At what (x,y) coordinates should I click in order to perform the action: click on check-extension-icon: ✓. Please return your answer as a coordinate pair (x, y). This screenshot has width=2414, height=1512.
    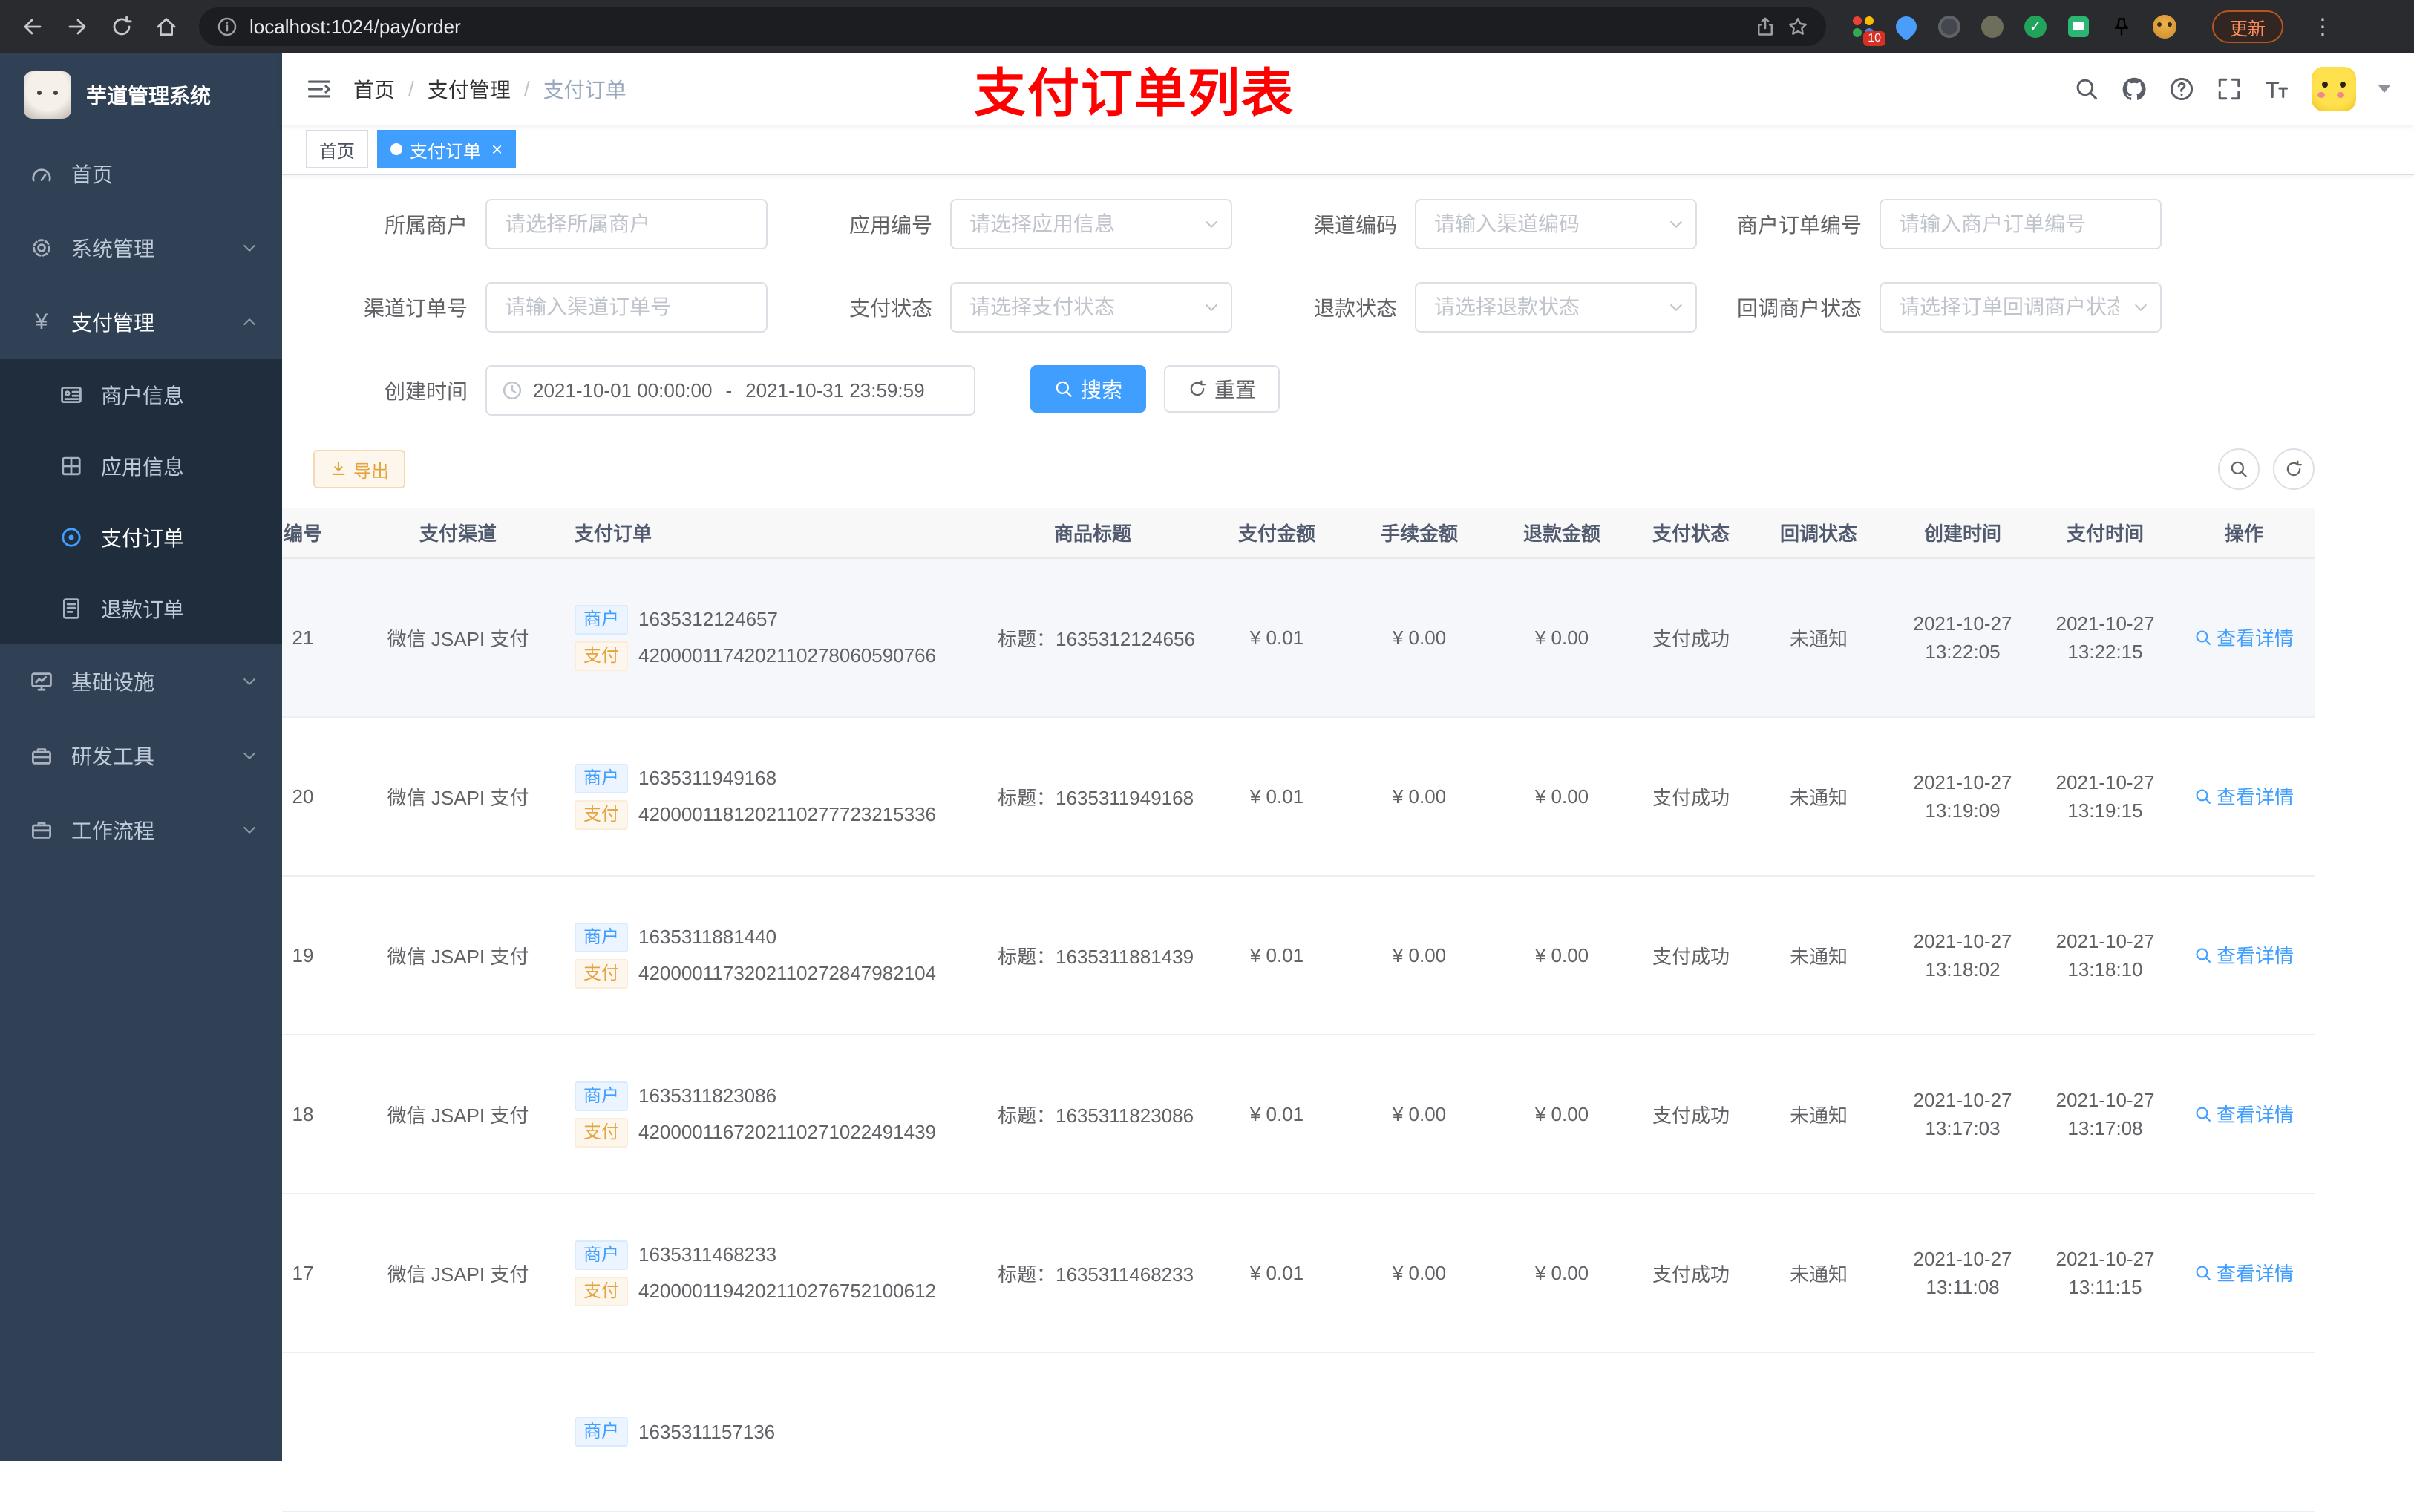
    Looking at the image, I should click on (2036, 27).